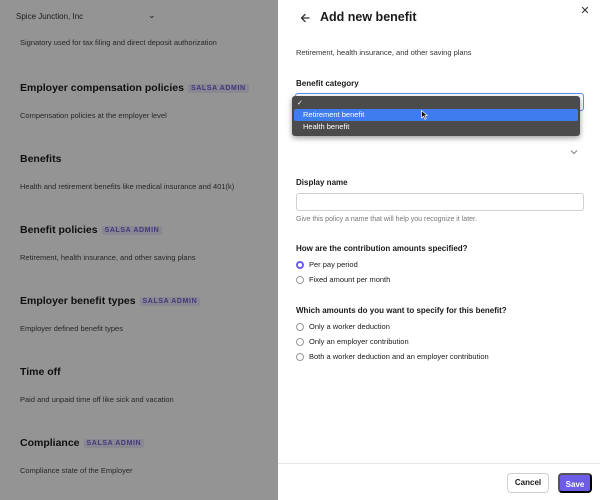  What do you see at coordinates (575, 483) in the screenshot?
I see `save-button: Save` at bounding box center [575, 483].